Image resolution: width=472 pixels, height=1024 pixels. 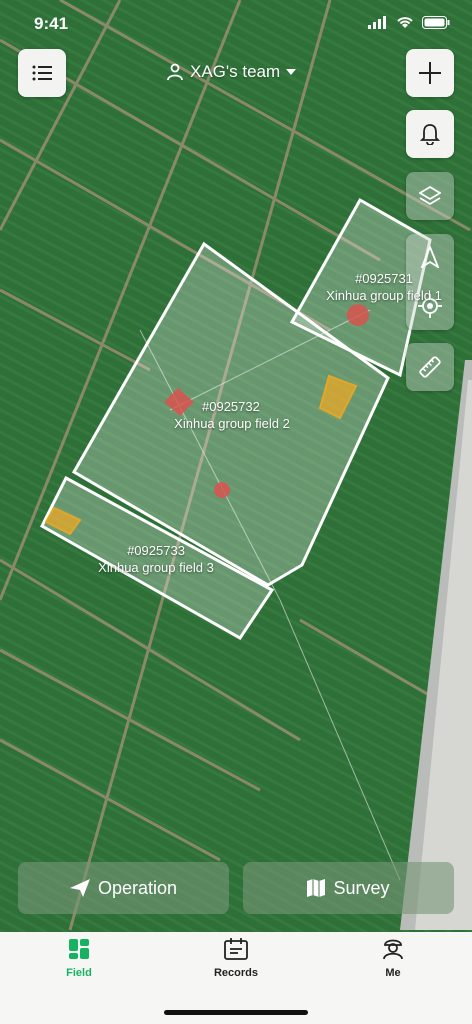 What do you see at coordinates (361, 887) in the screenshot?
I see `survey-label: Survey` at bounding box center [361, 887].